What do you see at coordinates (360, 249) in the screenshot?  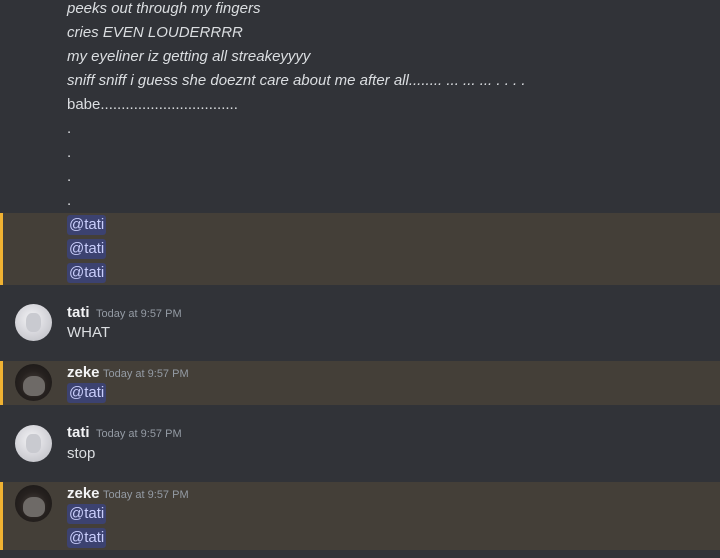 I see `mention-highlight` at bounding box center [360, 249].